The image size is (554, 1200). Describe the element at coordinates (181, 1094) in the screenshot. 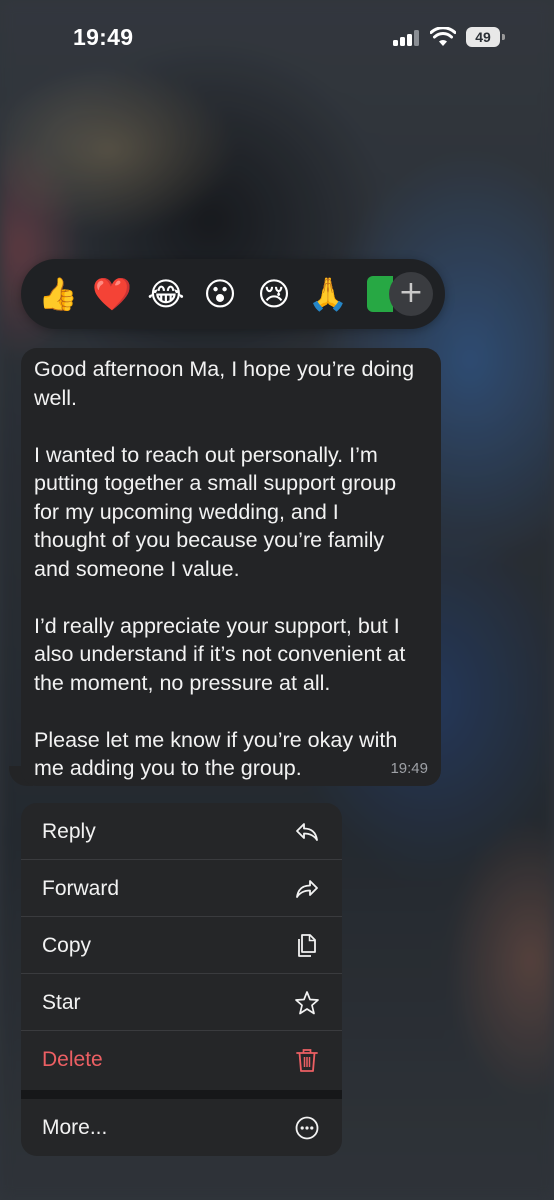

I see `menu-divider` at that location.